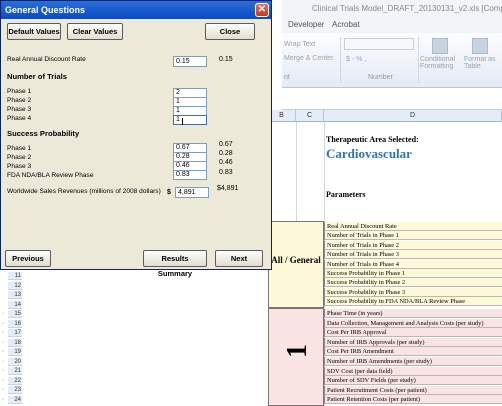  Describe the element at coordinates (287, 77) in the screenshot. I see `alignment-group-label: nt` at that location.